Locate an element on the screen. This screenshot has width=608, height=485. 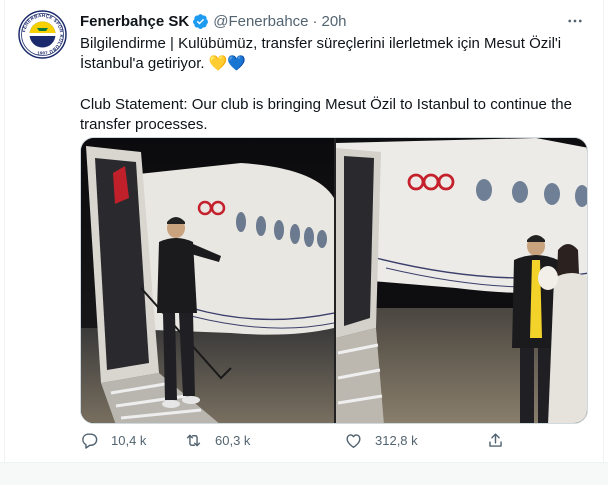
timeline-border-left is located at coordinates (4, 235).